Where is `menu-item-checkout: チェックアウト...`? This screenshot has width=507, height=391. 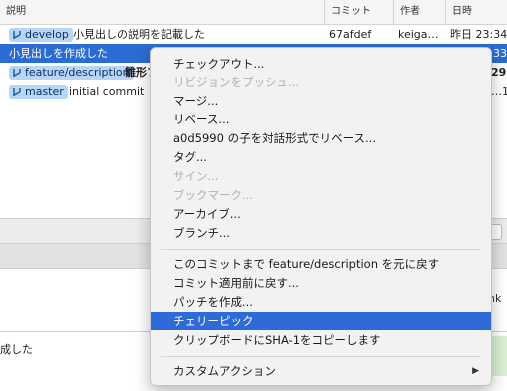
menu-item-checkout: チェックアウト... is located at coordinates (321, 64).